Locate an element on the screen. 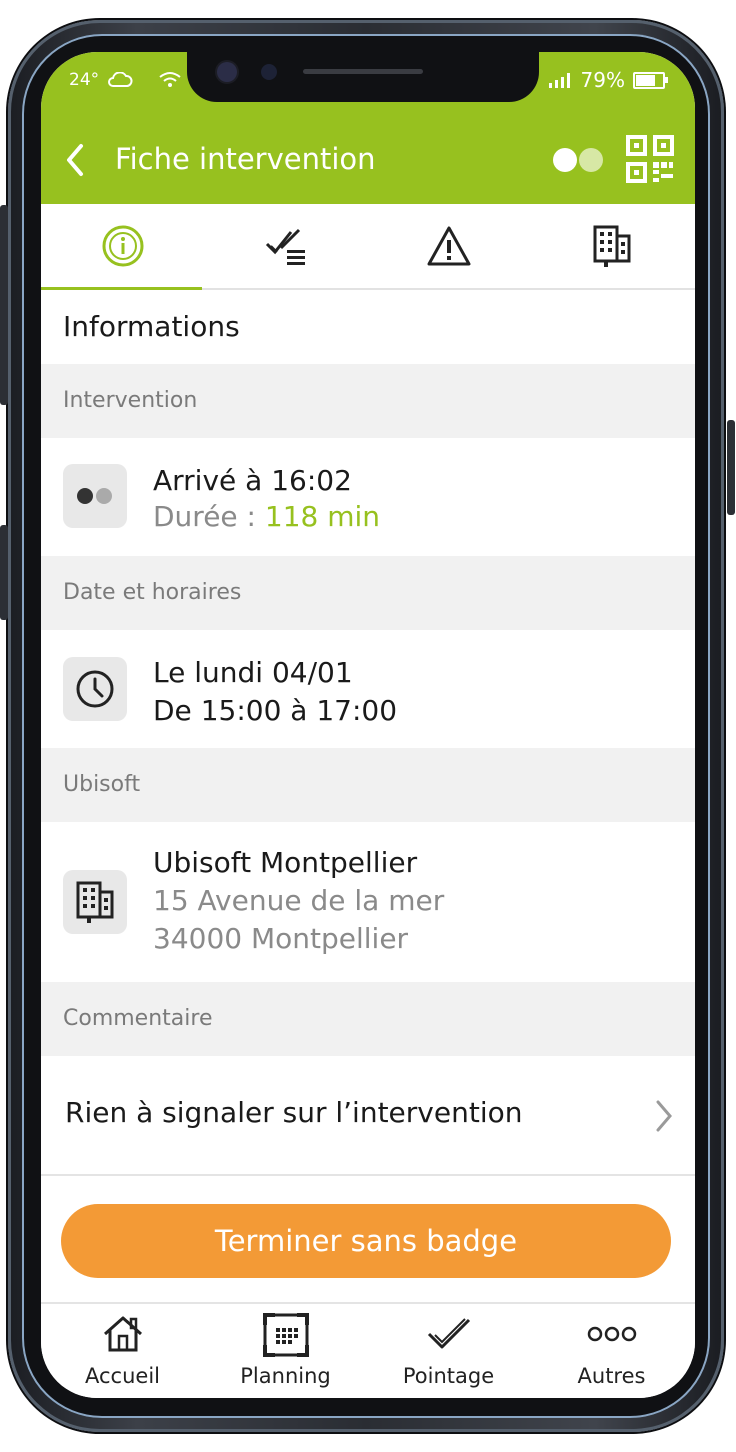  nav-item-autres: Autres is located at coordinates (611, 1351).